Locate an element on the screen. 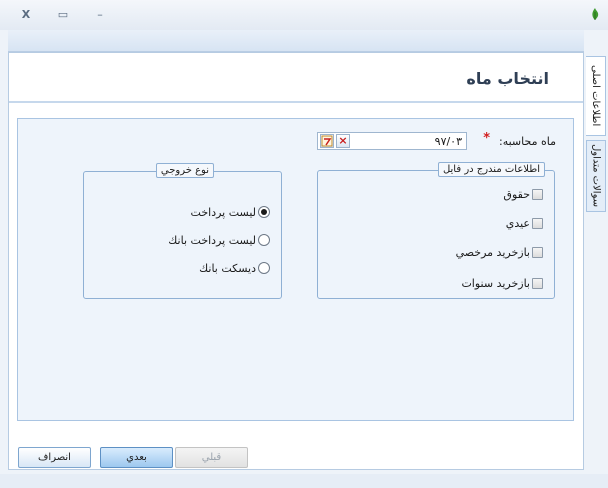 Image resolution: width=608 pixels, height=488 pixels. checkbox-bonus: عیدي is located at coordinates (524, 223).